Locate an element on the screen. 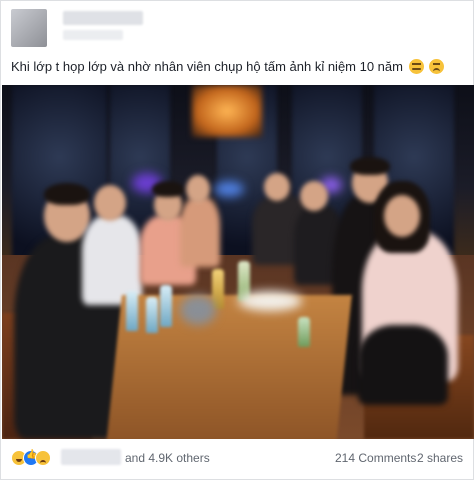 This screenshot has height=480, width=474. reactor-names-redacted is located at coordinates (91, 457).